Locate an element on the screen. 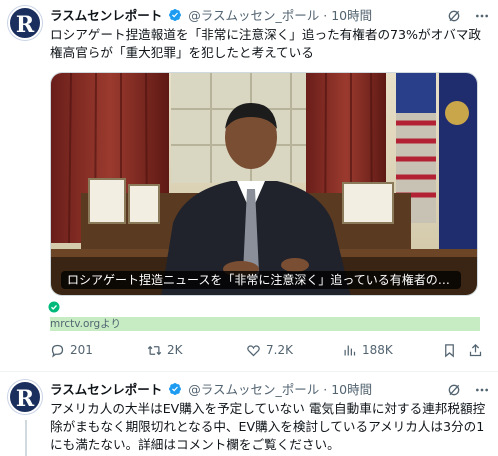 This screenshot has height=456, width=498. retweet-icon is located at coordinates (154, 350).